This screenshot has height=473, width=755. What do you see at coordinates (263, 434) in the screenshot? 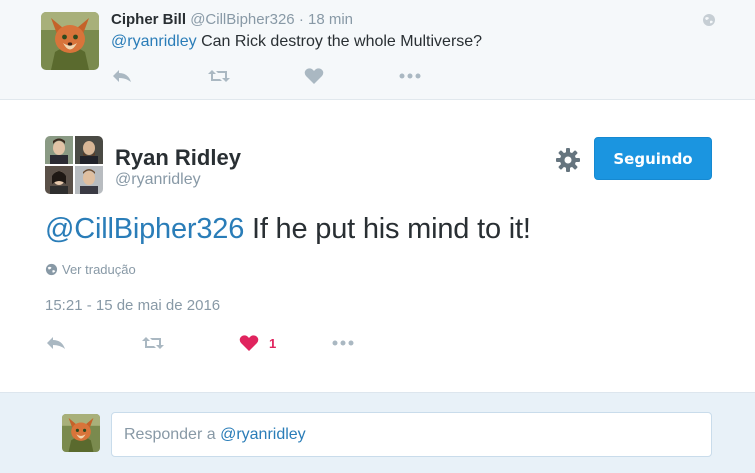
I see `reply-placeholder-mention: @ryanridley` at bounding box center [263, 434].